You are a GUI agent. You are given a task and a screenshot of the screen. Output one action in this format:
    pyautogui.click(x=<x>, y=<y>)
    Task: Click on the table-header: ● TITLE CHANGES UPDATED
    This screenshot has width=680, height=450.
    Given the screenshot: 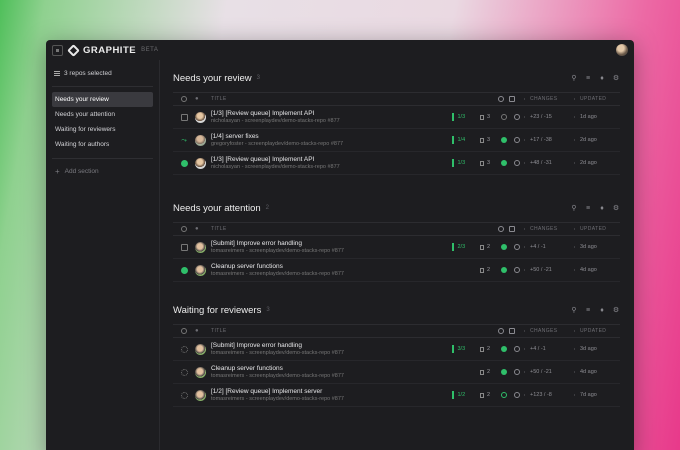 What is the action you would take?
    pyautogui.click(x=396, y=99)
    